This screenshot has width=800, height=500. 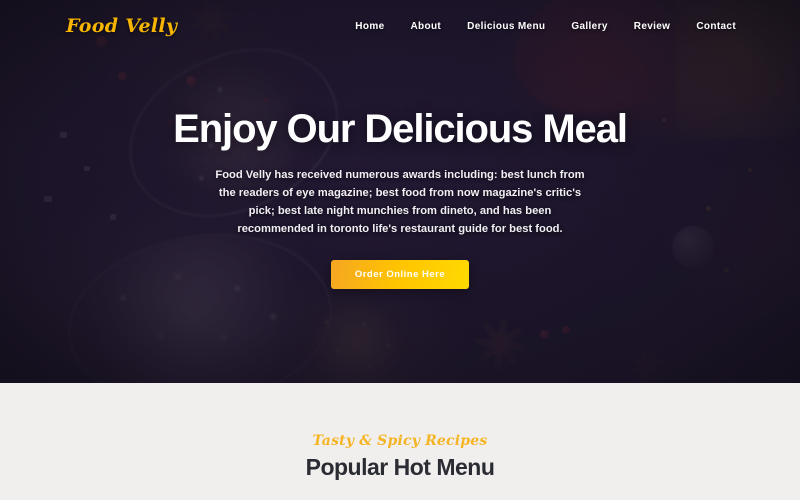 What do you see at coordinates (369, 26) in the screenshot?
I see `nav-item-home: Home` at bounding box center [369, 26].